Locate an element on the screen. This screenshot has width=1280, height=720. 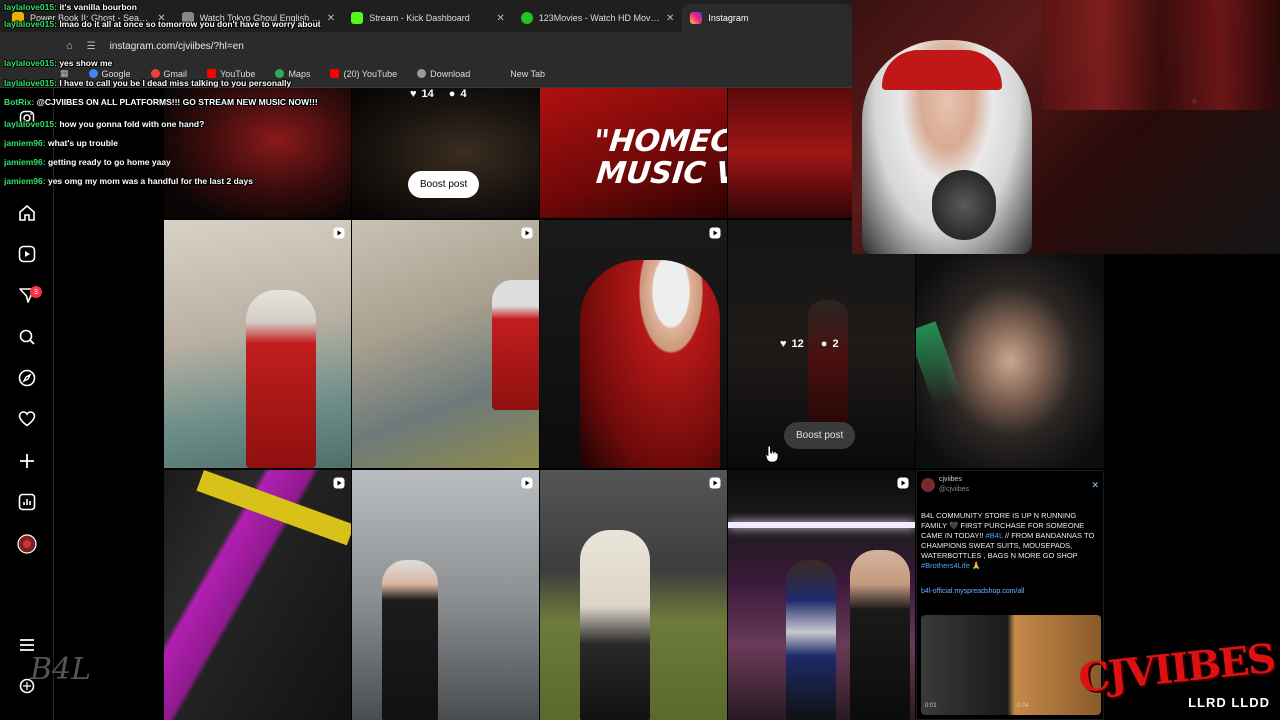
post-tile-hovered: ♥ 12 ● 2 Boost post is located at coordinates (821, 344).